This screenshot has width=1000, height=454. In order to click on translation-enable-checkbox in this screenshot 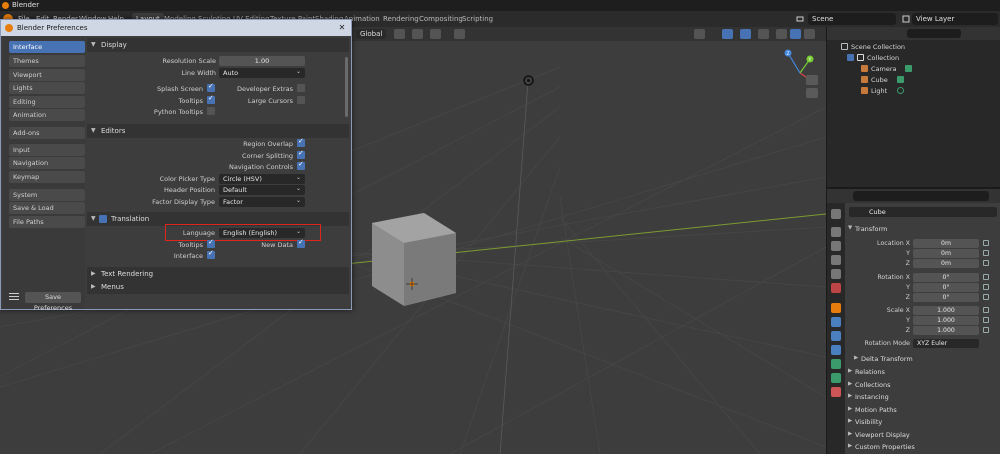, I will do `click(103, 219)`.